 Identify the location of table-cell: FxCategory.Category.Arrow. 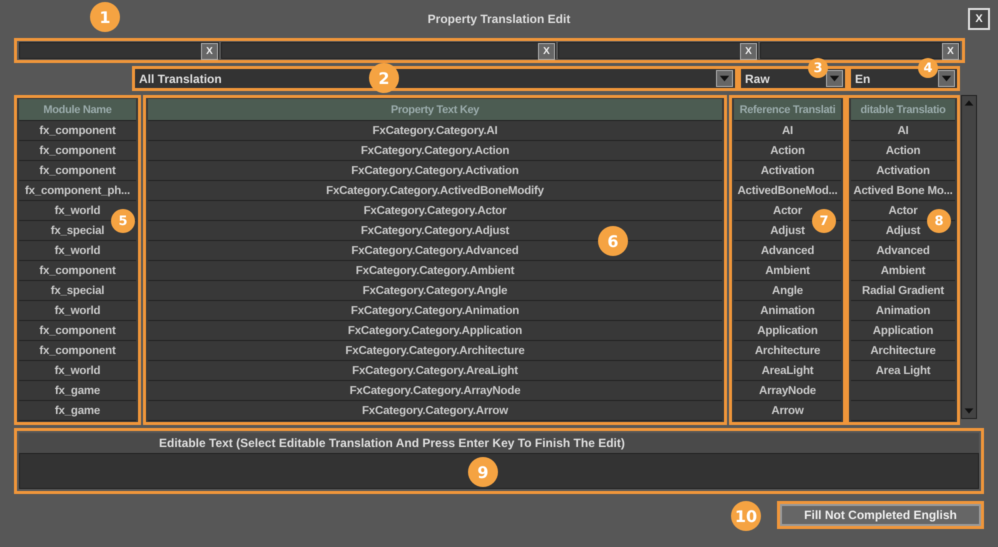
(435, 410).